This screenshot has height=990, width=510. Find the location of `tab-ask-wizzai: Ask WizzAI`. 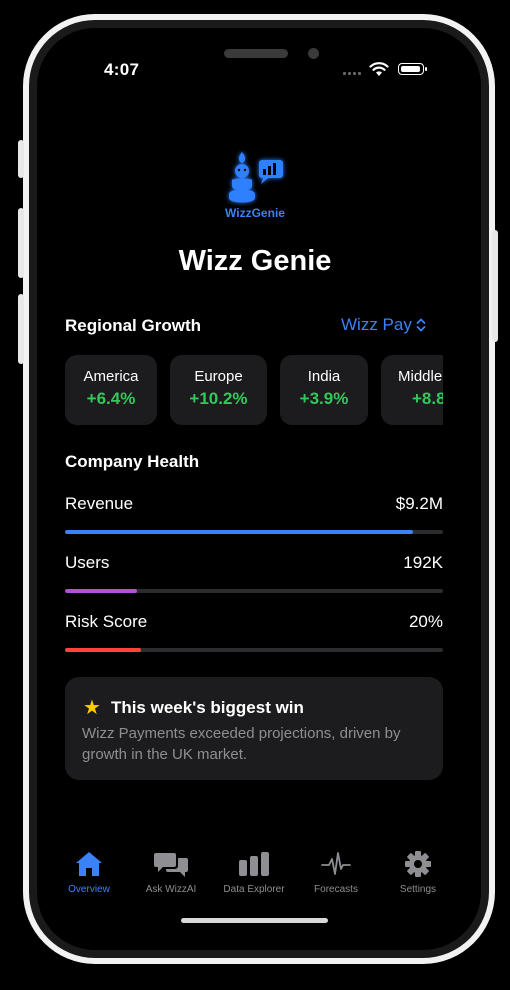

tab-ask-wizzai: Ask WizzAI is located at coordinates (171, 872).